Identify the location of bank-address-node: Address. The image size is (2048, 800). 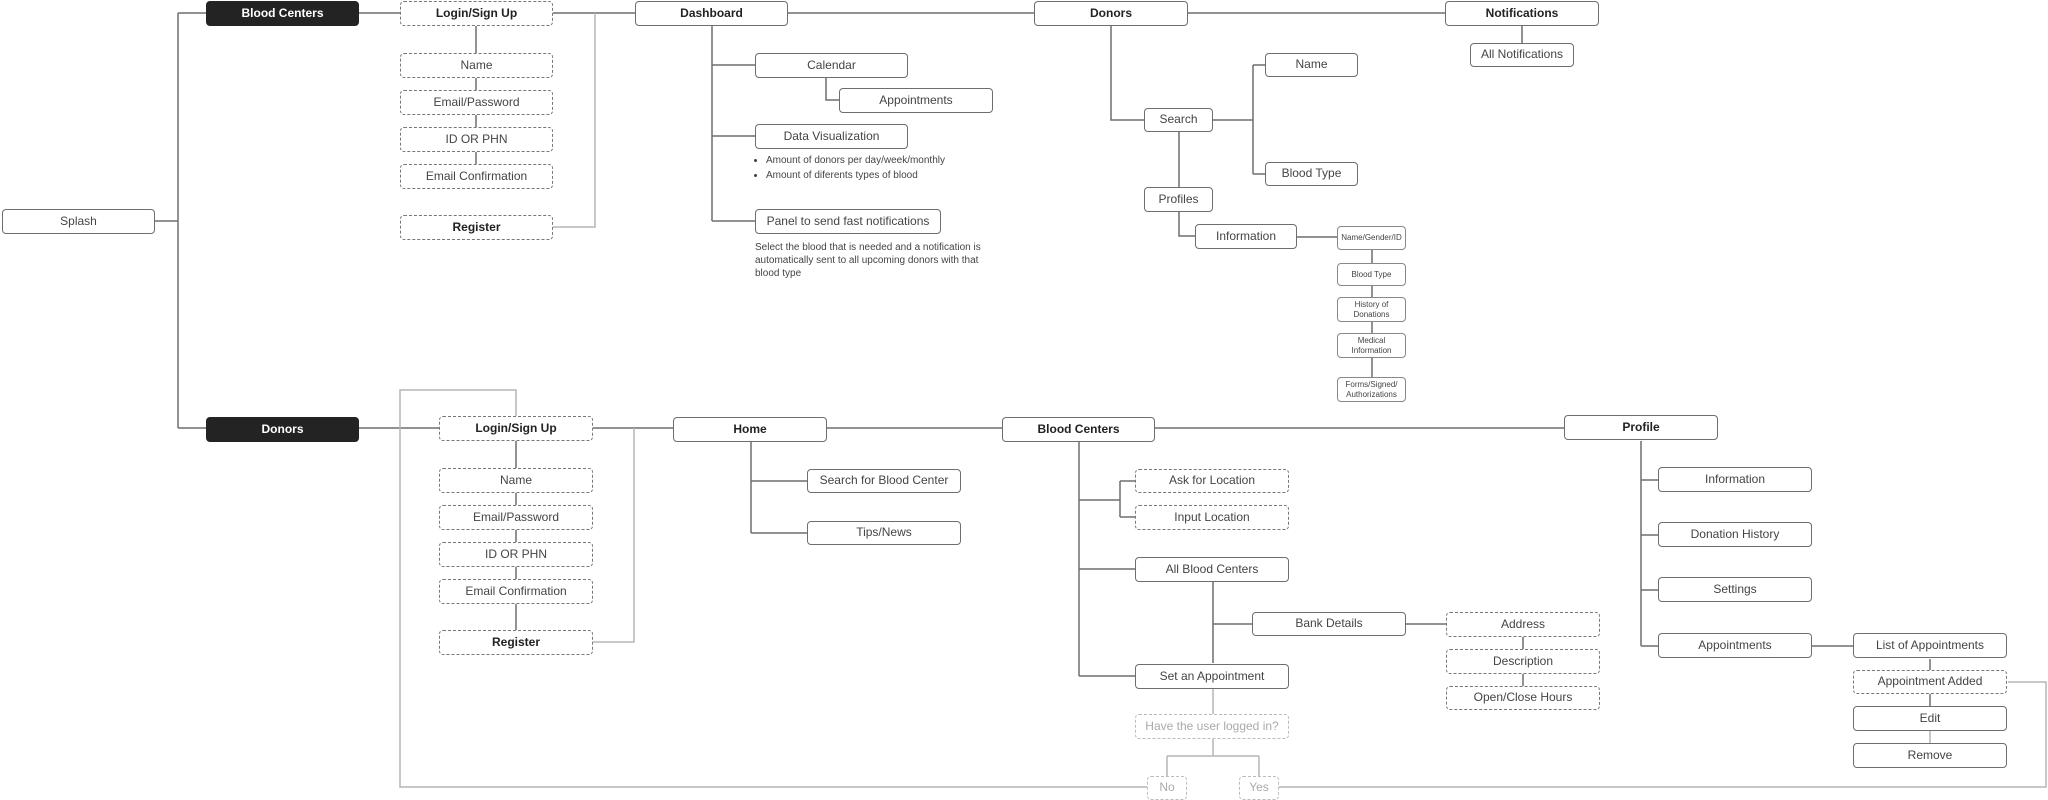
(1523, 624).